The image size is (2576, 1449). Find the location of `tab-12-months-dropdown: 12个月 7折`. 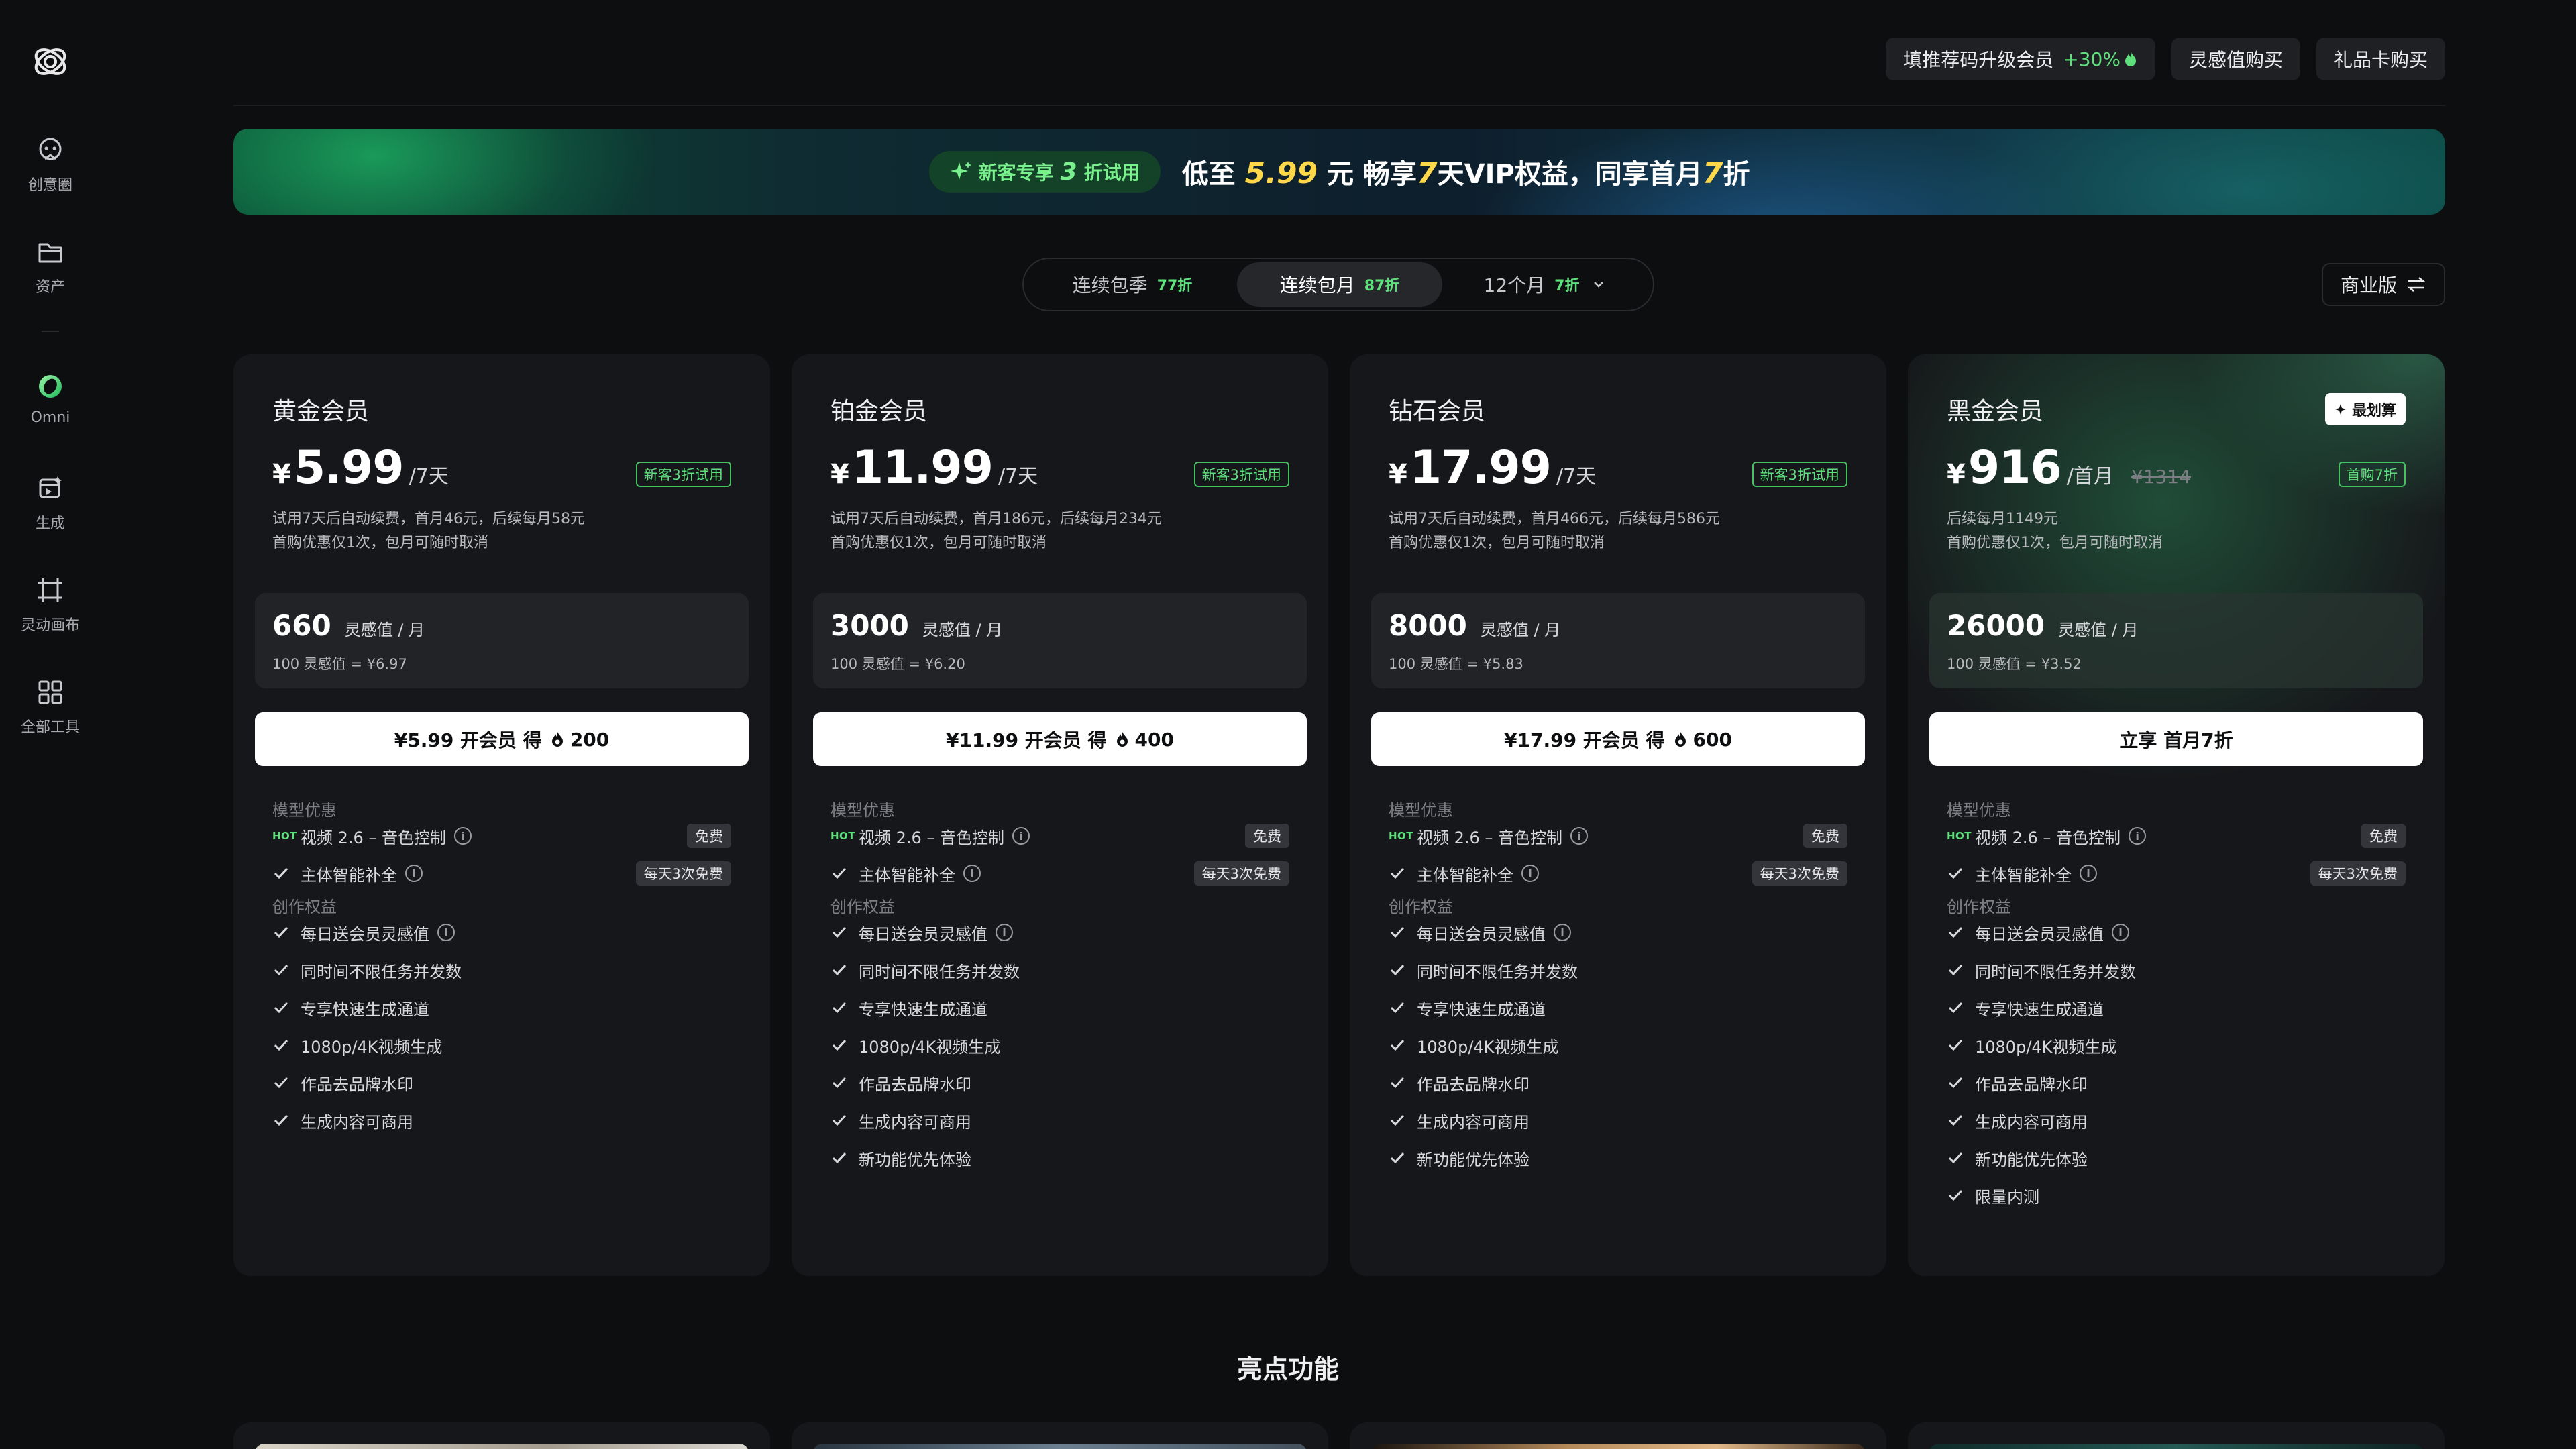

tab-12-months-dropdown: 12个月 7折 is located at coordinates (1545, 284).